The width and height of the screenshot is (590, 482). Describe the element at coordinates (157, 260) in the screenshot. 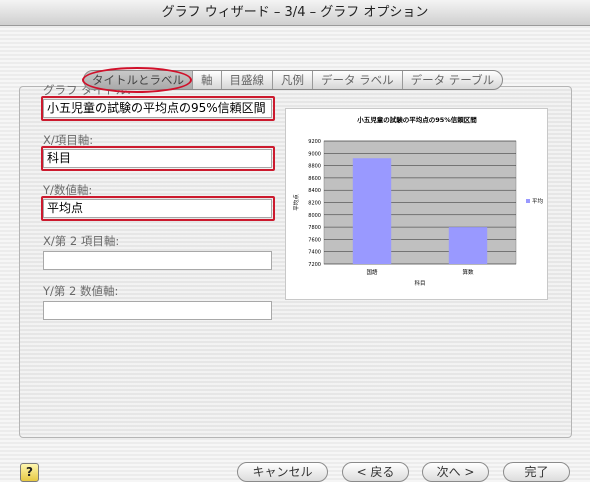

I see `x2-axis-field` at that location.